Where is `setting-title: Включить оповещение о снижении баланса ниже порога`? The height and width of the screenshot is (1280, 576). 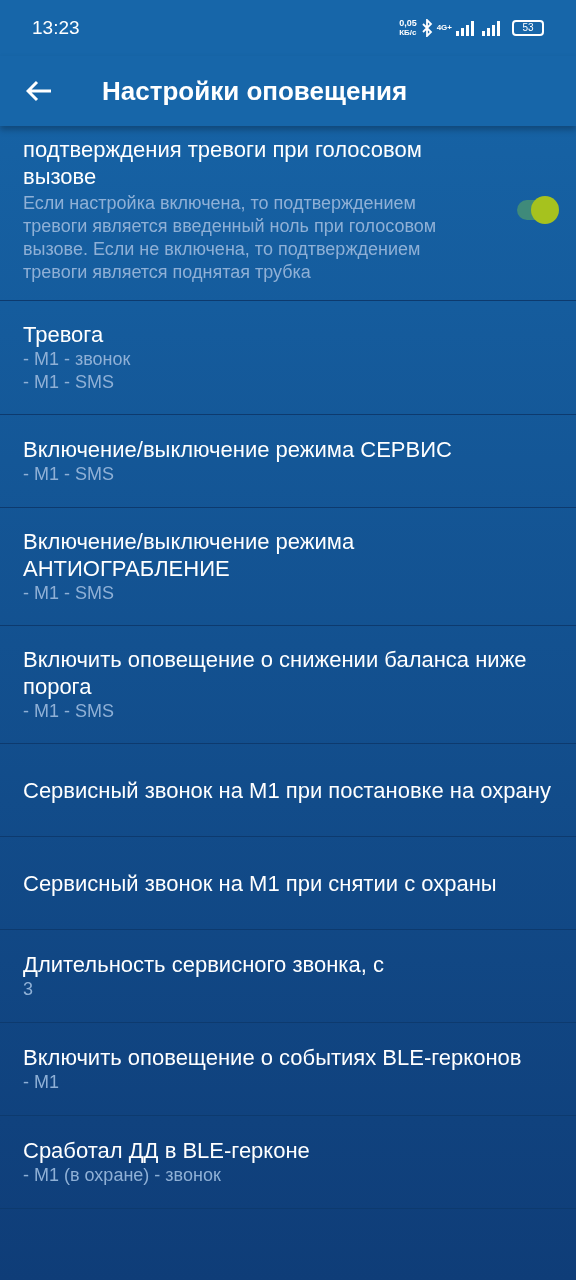 setting-title: Включить оповещение о снижении баланса ниже порога is located at coordinates (275, 673).